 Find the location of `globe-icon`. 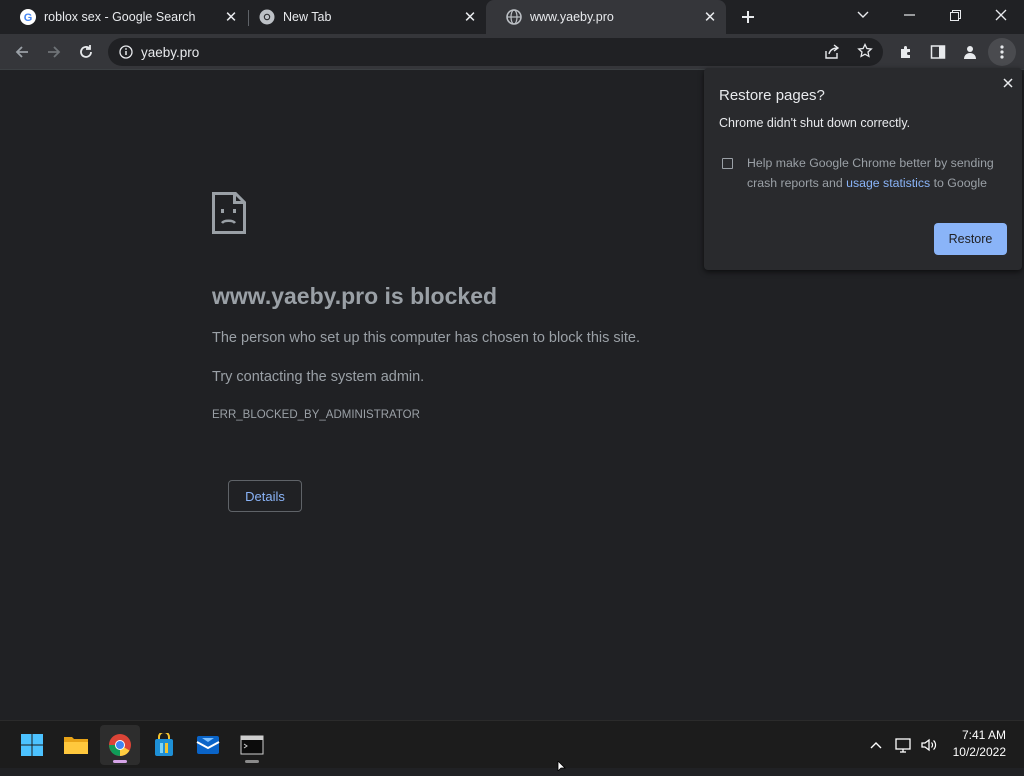

globe-icon is located at coordinates (514, 17).